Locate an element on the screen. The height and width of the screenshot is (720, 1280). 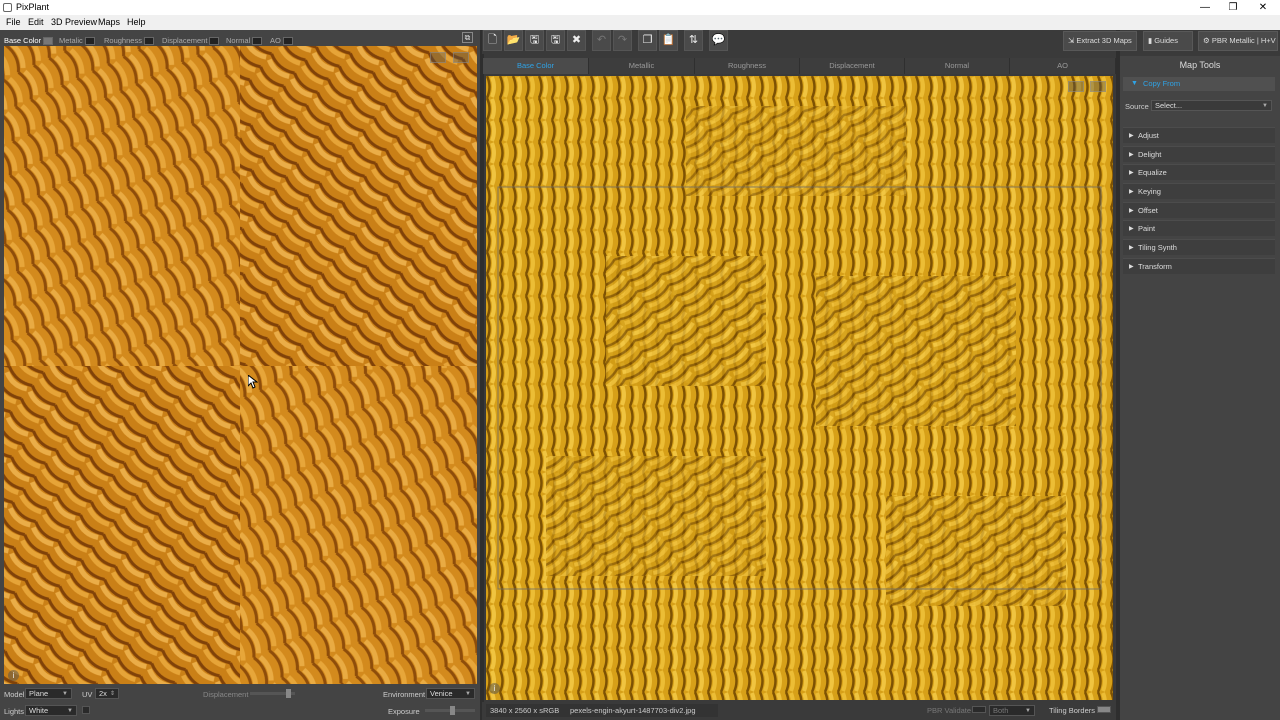
model-select: Plane ▼ is located at coordinates (48, 693).